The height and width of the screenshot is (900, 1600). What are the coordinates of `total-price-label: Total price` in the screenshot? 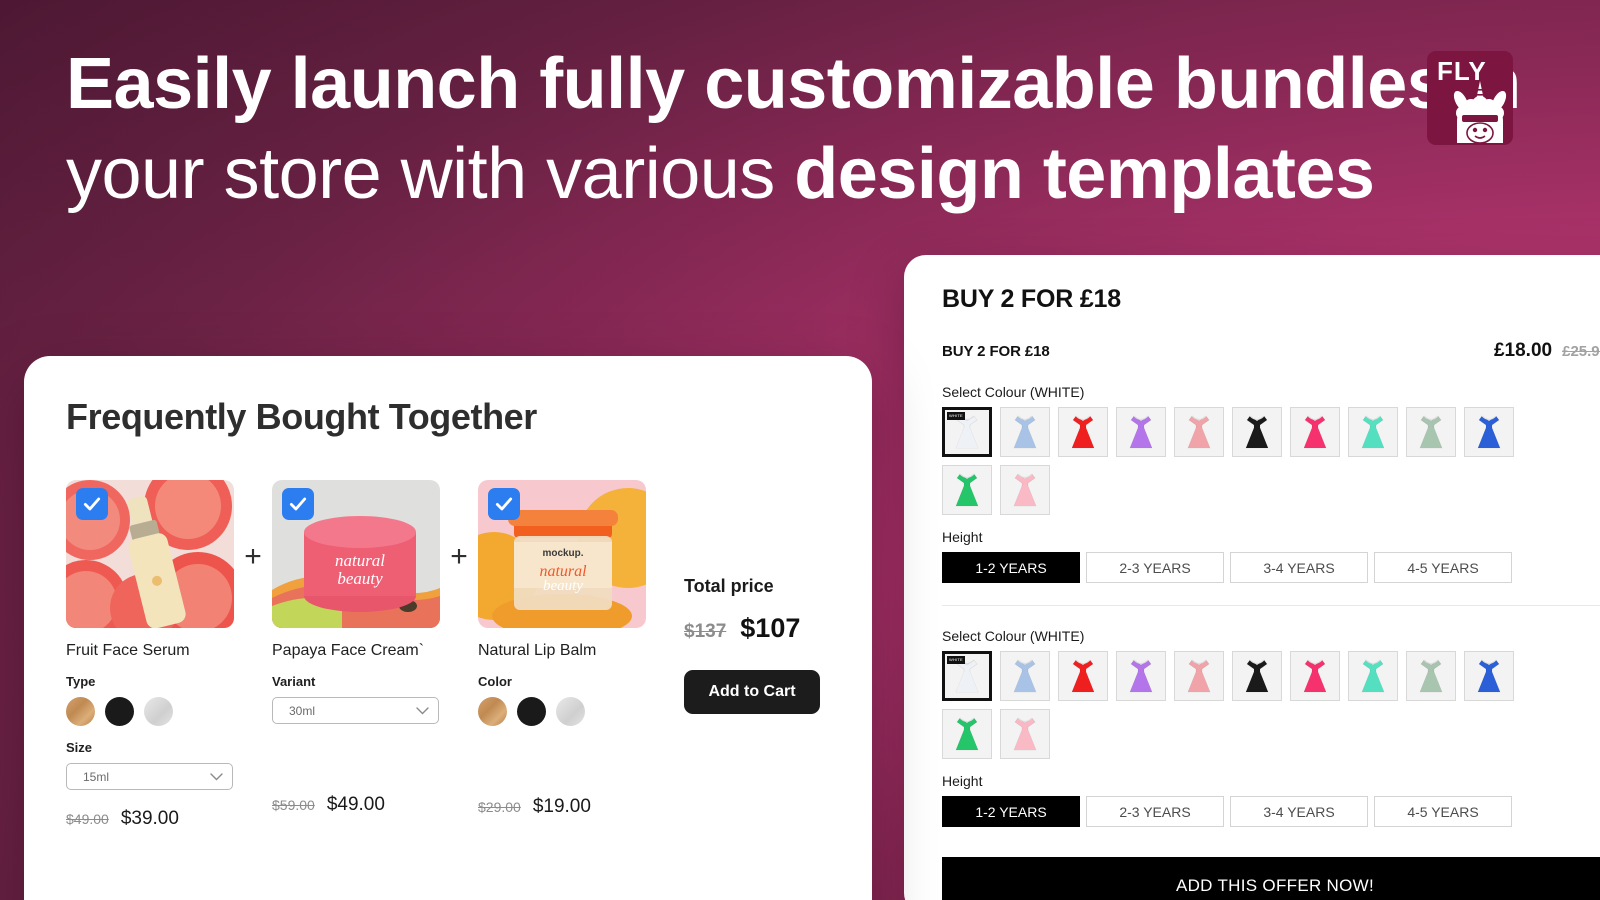 It's located at (729, 586).